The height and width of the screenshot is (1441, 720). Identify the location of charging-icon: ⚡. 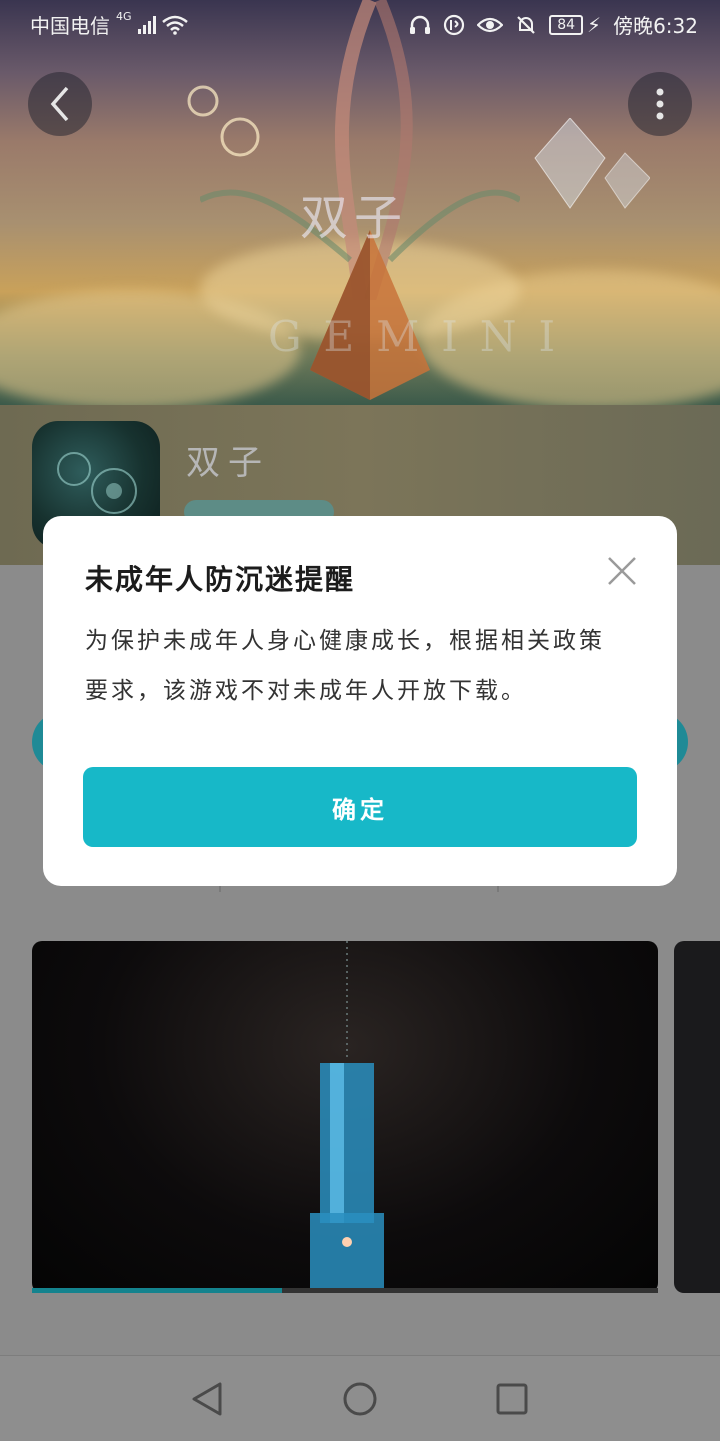
(594, 24).